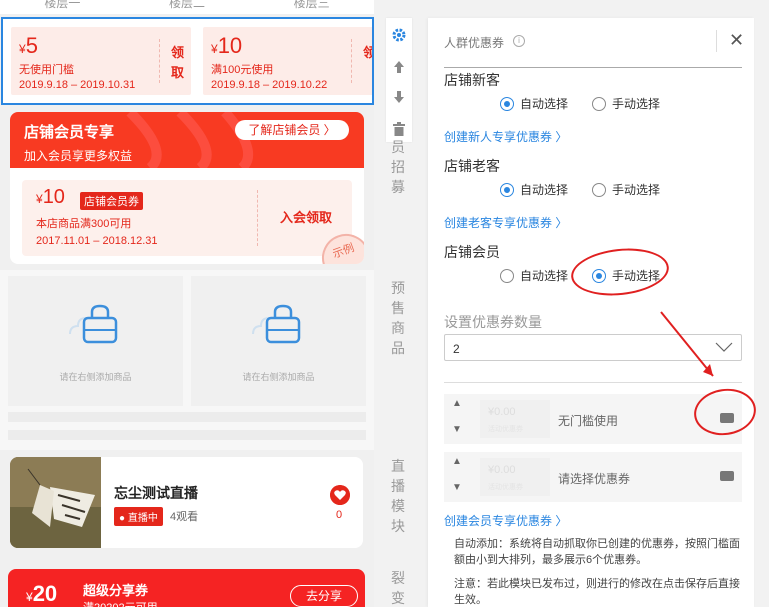 The height and width of the screenshot is (607, 769). I want to click on heart-icon, so click(340, 495).